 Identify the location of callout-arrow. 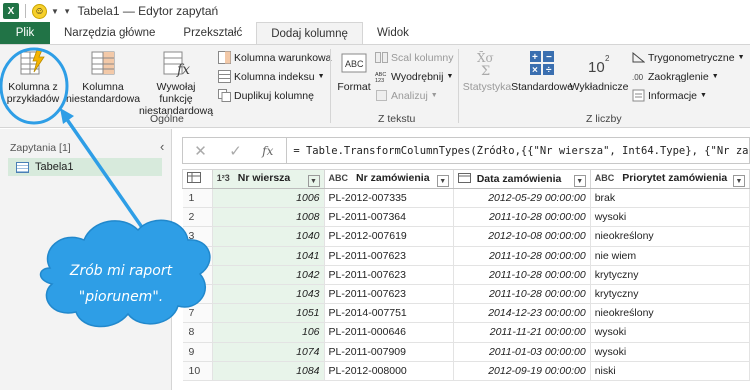
(105, 172).